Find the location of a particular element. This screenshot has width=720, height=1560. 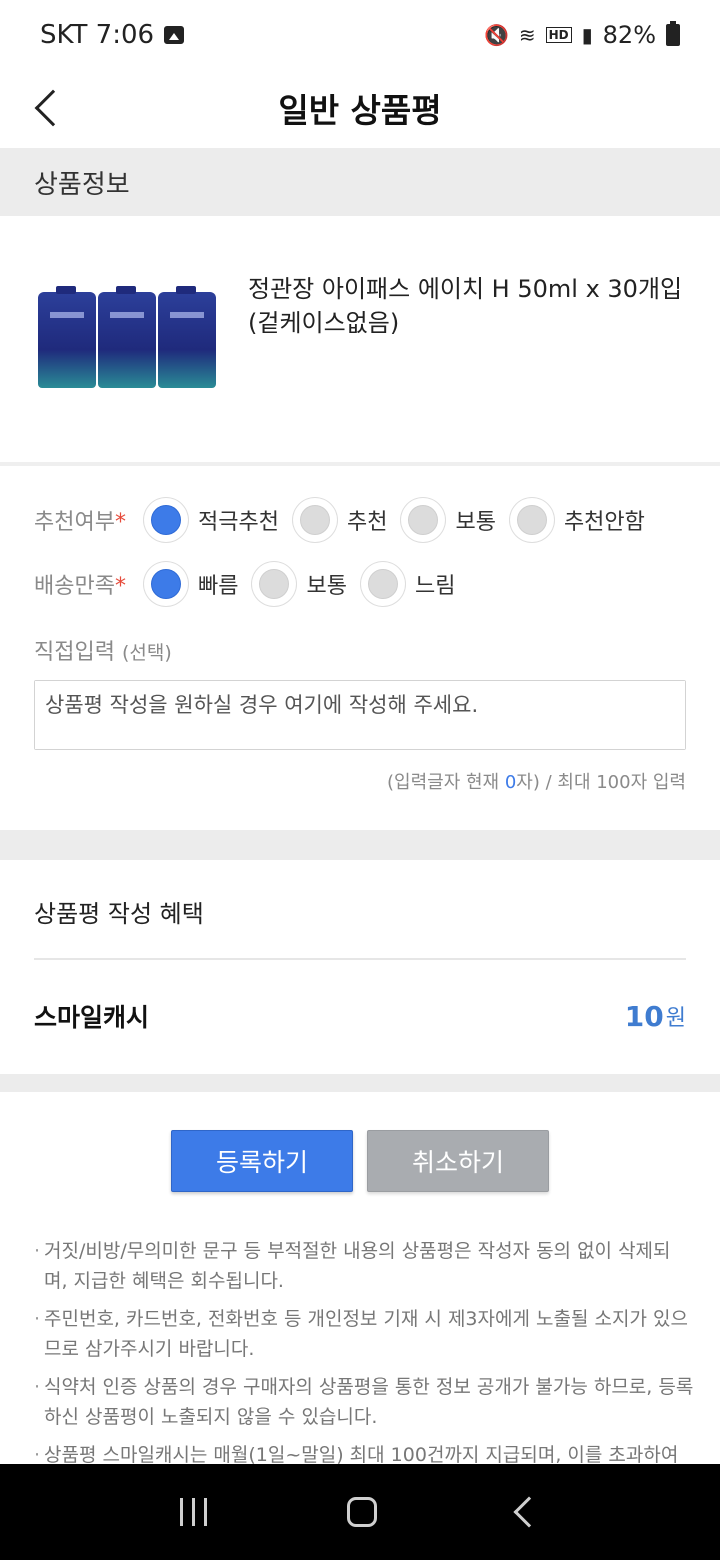

benefit-name: 스마일캐시 is located at coordinates (92, 1017).